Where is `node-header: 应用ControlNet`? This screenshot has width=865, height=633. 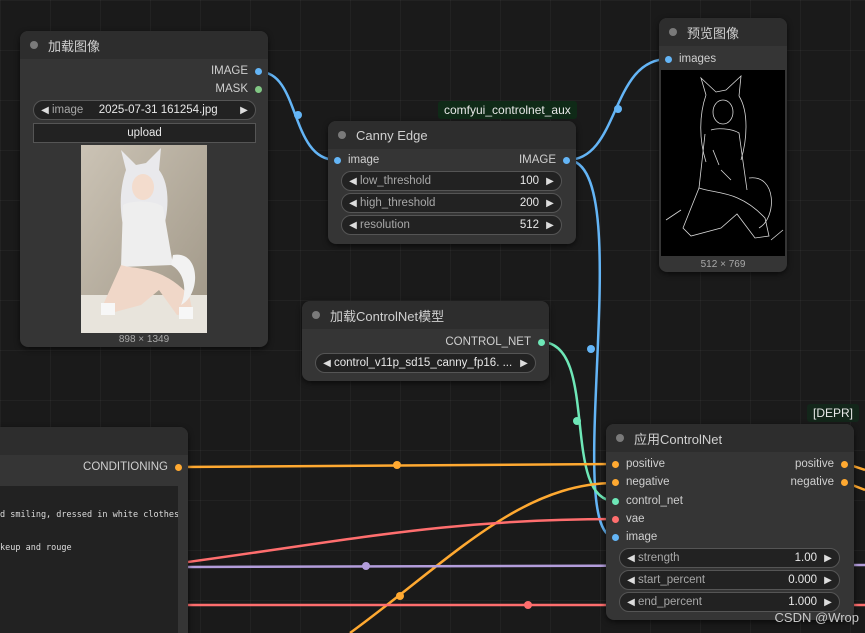 node-header: 应用ControlNet is located at coordinates (730, 438).